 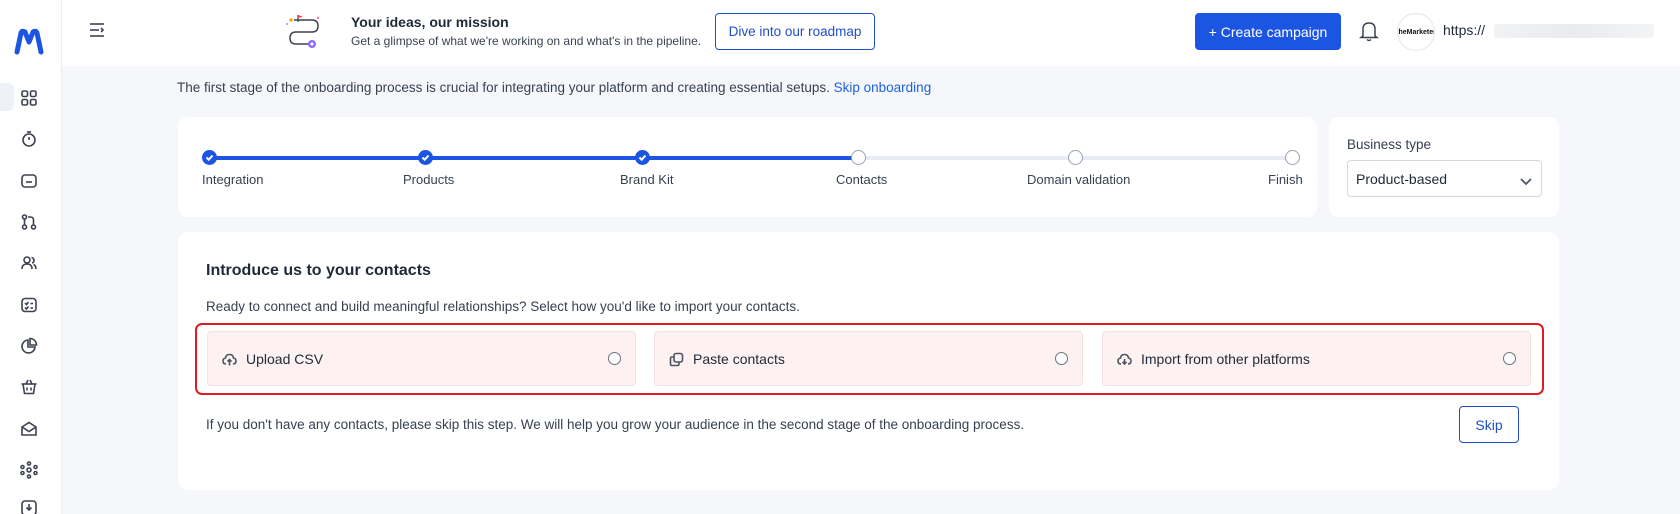 I want to click on flow-icon, so click(x=29, y=222).